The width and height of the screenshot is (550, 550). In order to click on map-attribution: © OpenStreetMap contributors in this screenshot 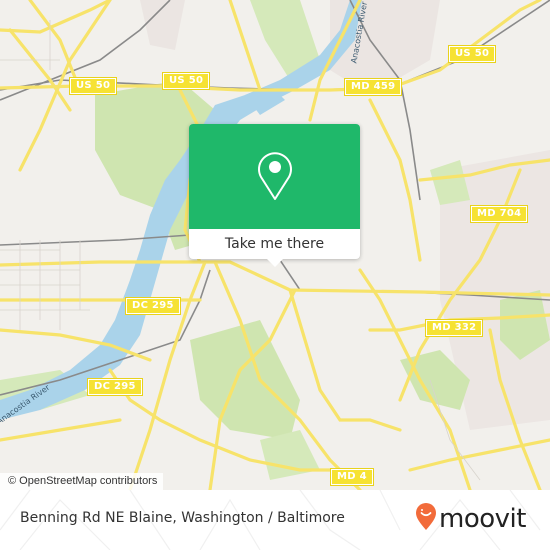, I will do `click(82, 481)`.